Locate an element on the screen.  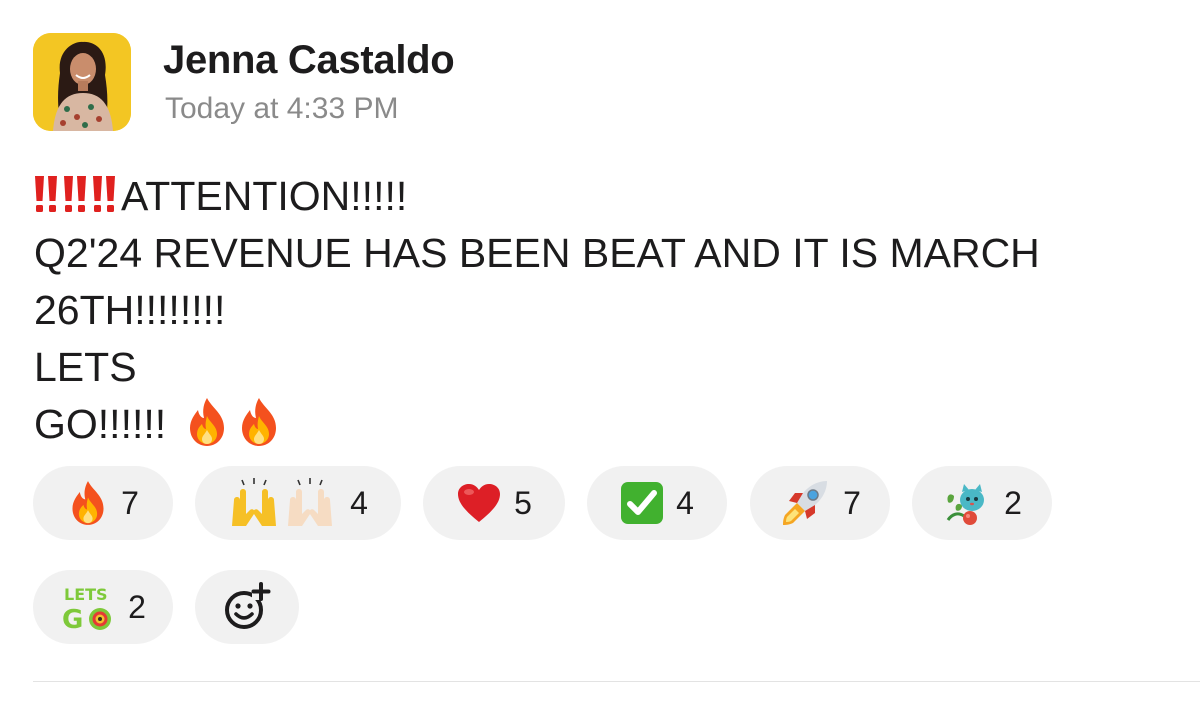
message-line: LETS is located at coordinates (85, 367).